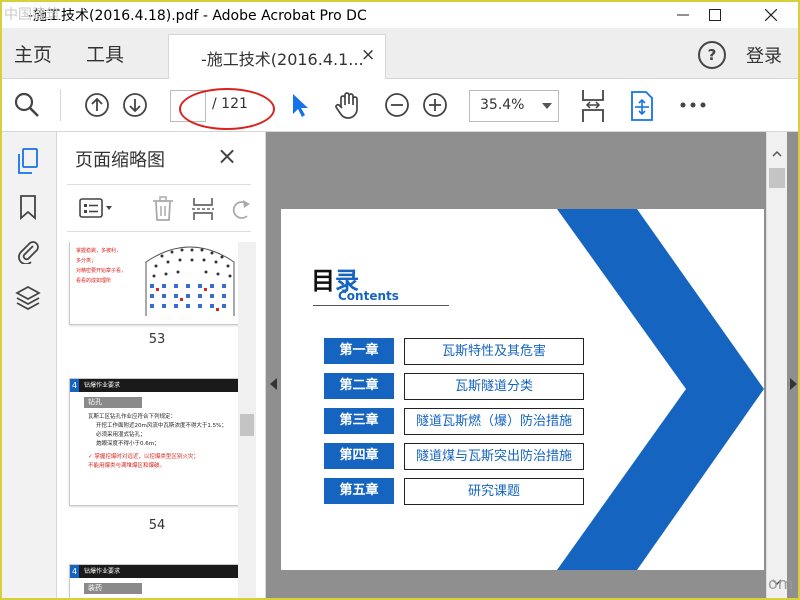  What do you see at coordinates (359, 351) in the screenshot?
I see `chapter-label: 第一章` at bounding box center [359, 351].